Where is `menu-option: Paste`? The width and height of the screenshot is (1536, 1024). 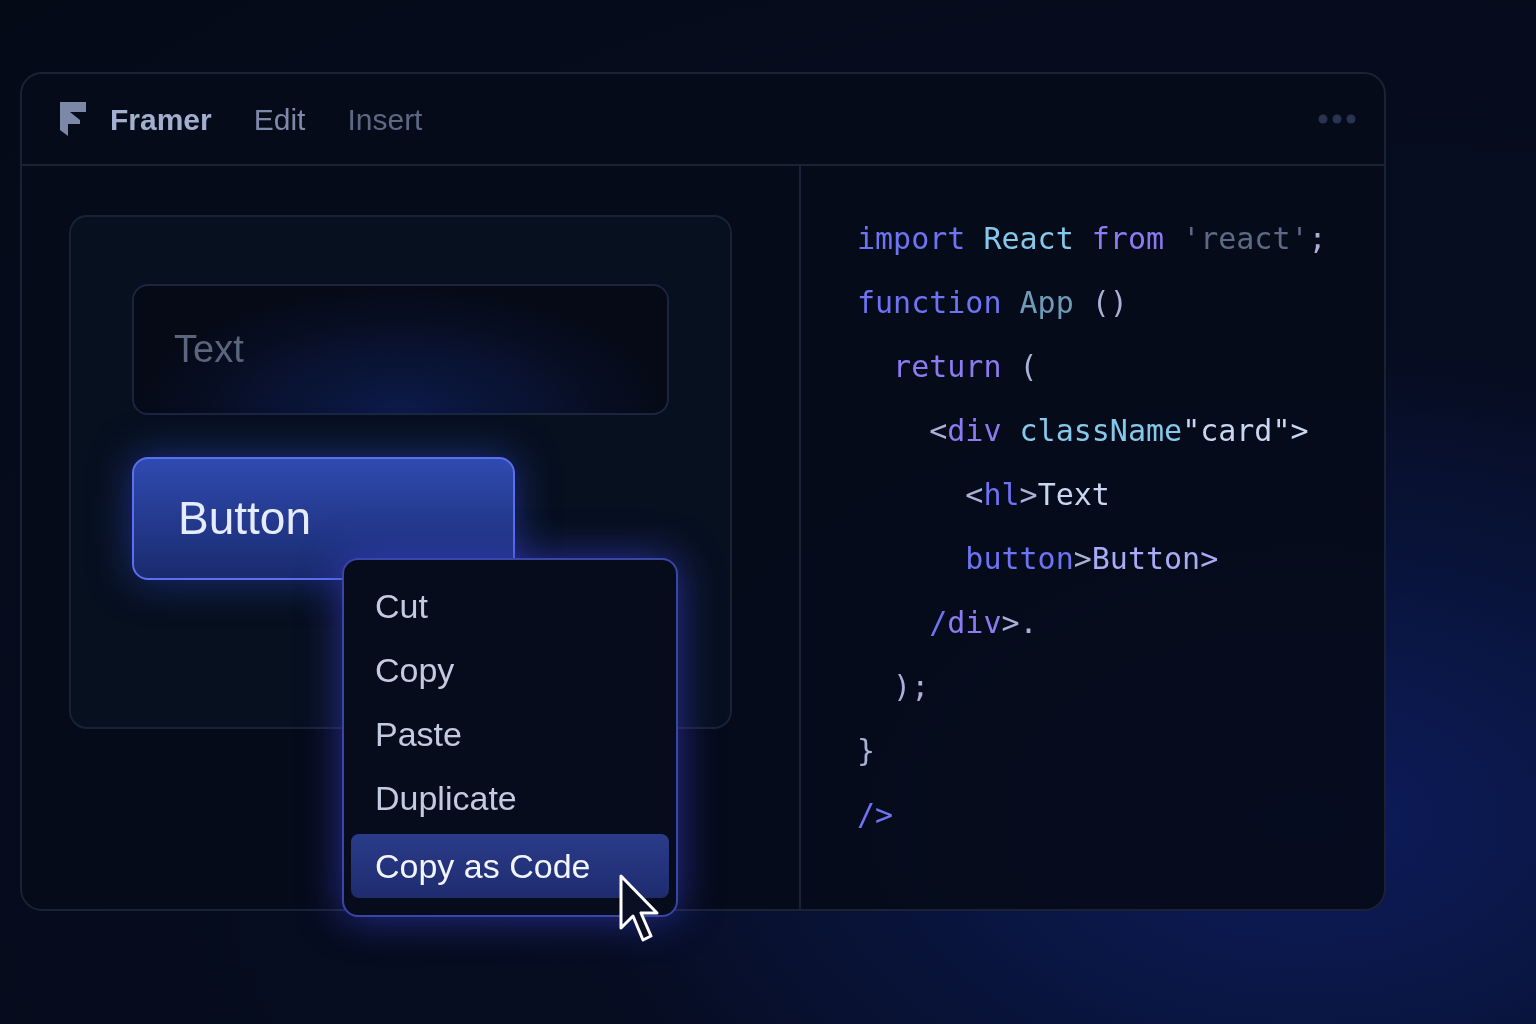 menu-option: Paste is located at coordinates (510, 734).